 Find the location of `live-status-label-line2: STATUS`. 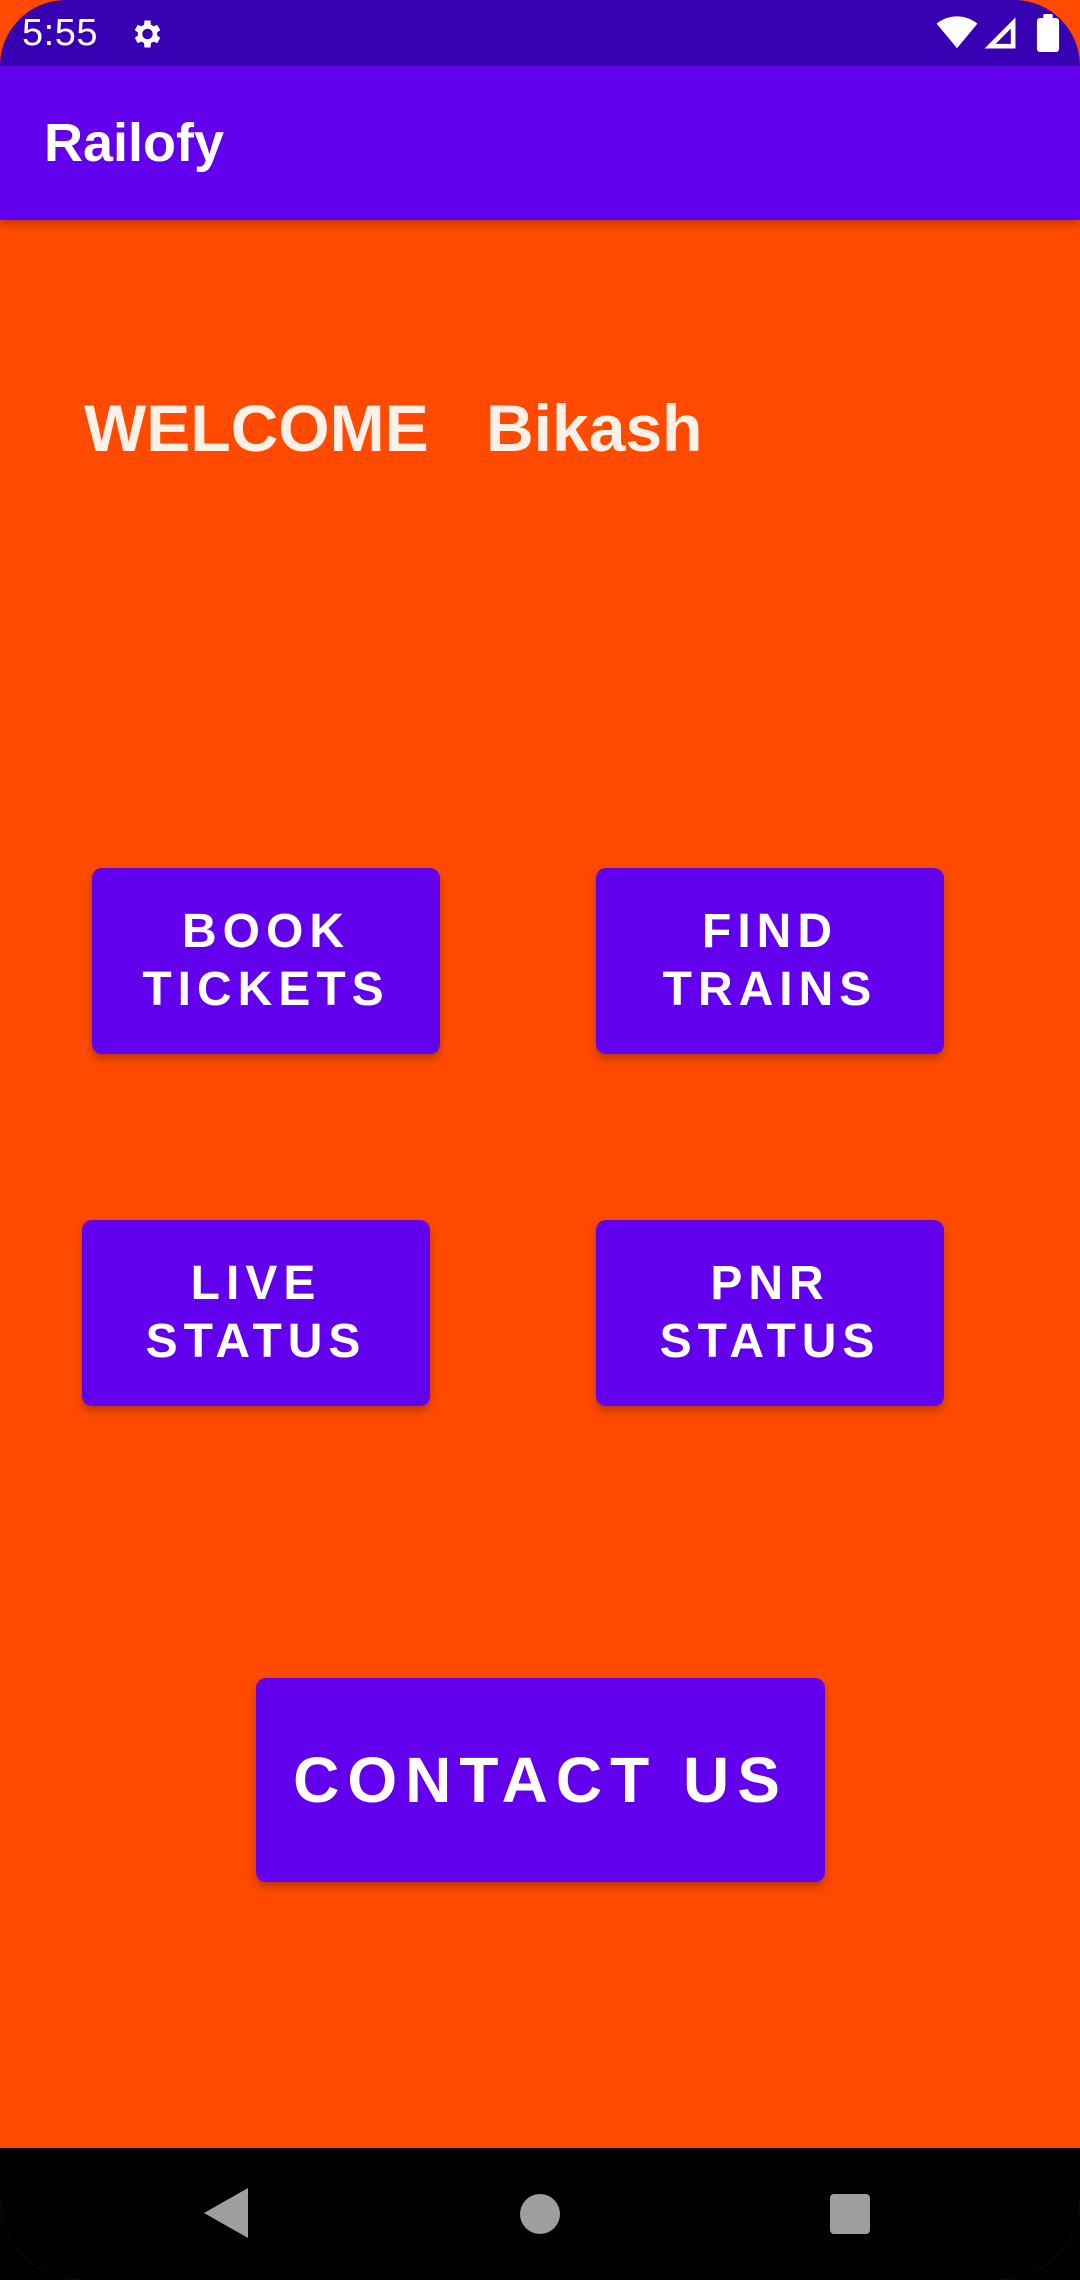

live-status-label-line2: STATUS is located at coordinates (256, 1341).